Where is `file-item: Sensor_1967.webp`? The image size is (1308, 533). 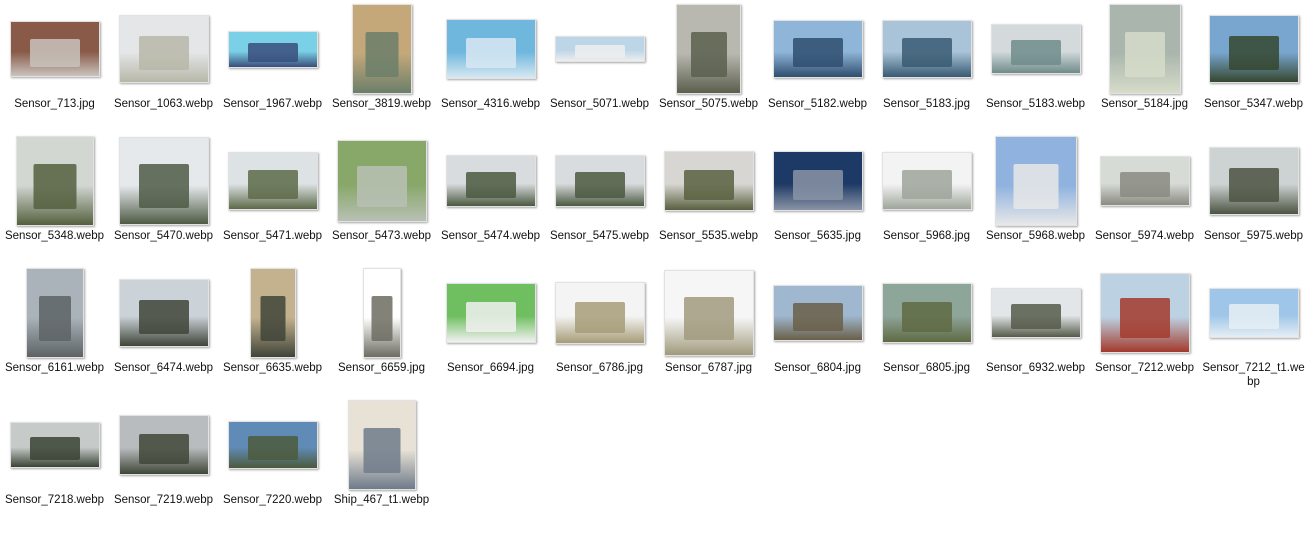 file-item: Sensor_1967.webp is located at coordinates (272, 66).